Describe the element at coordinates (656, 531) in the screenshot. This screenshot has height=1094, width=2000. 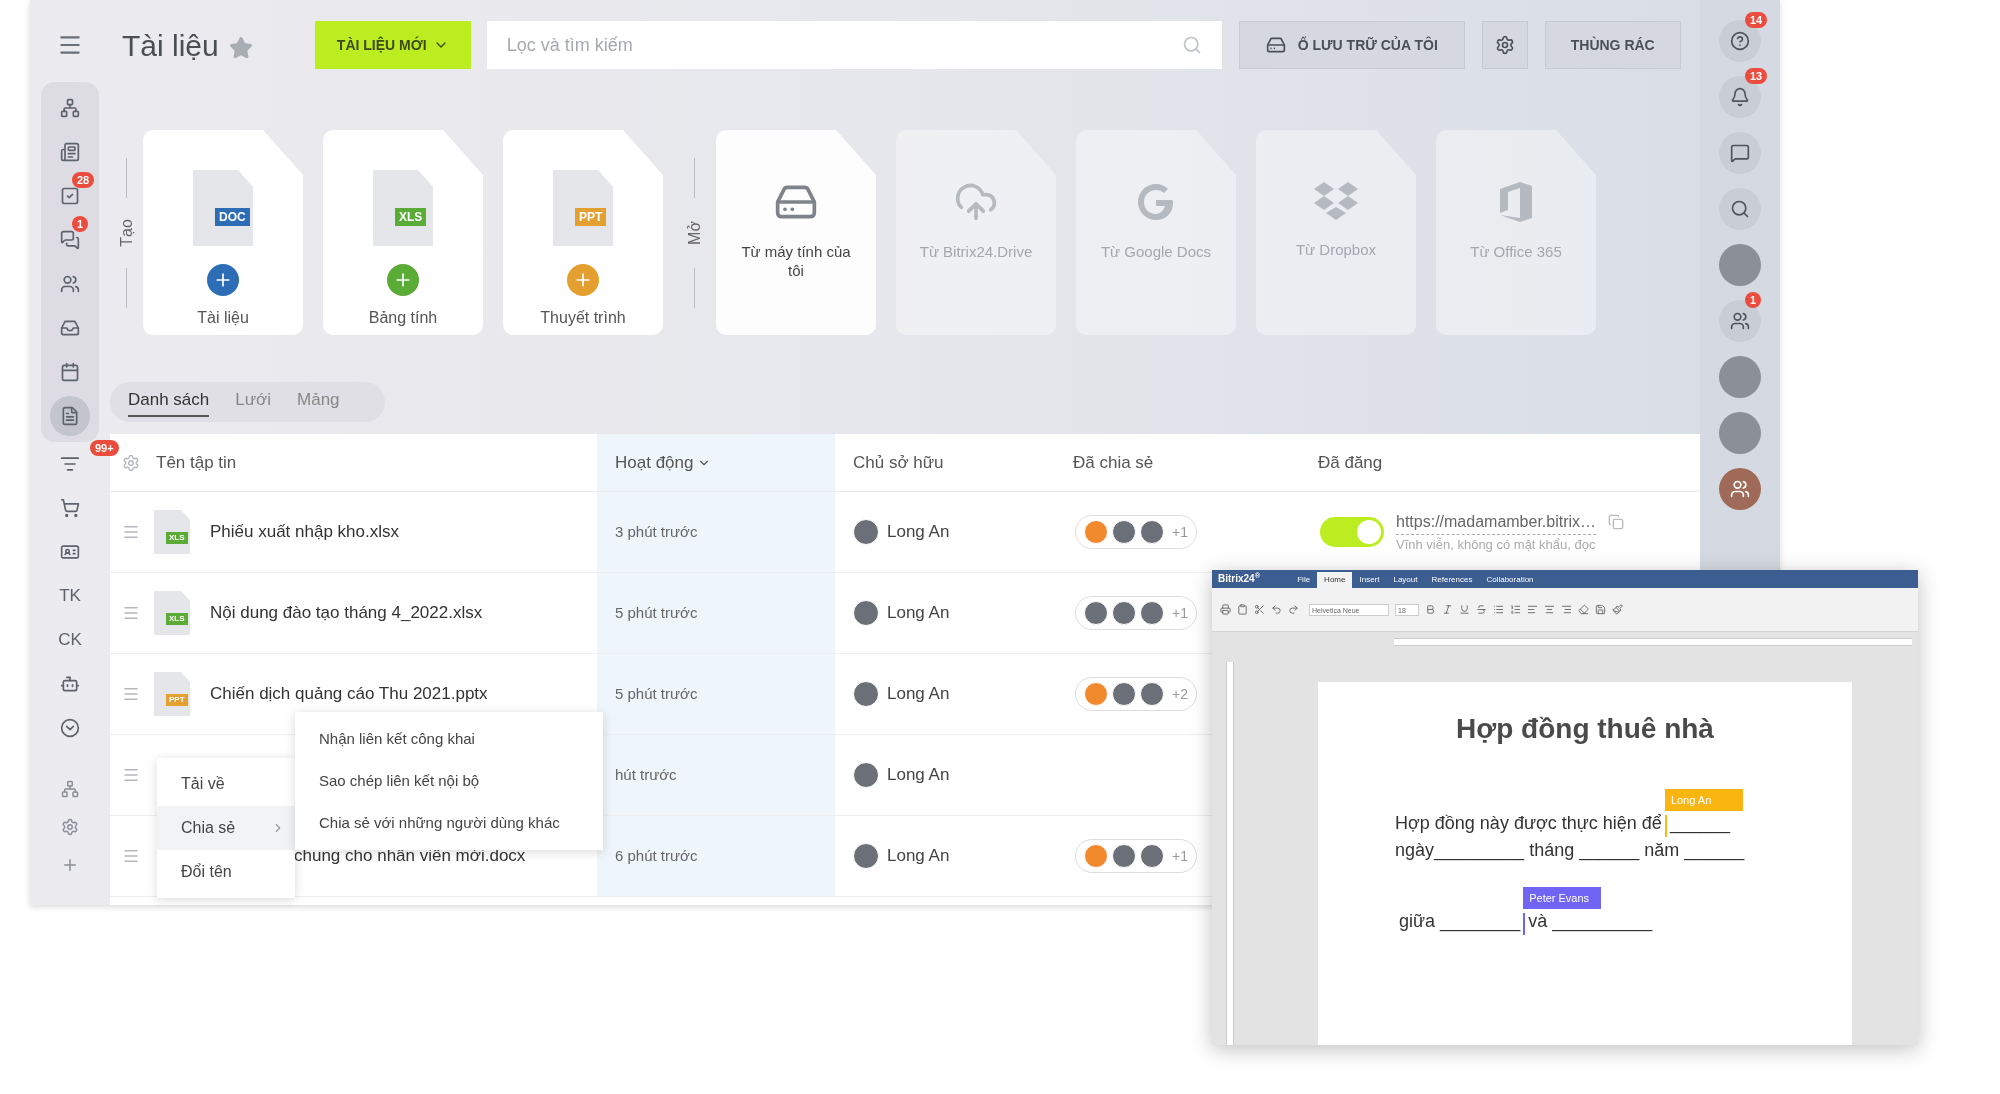
I see `activity-time: 3 phút trước` at that location.